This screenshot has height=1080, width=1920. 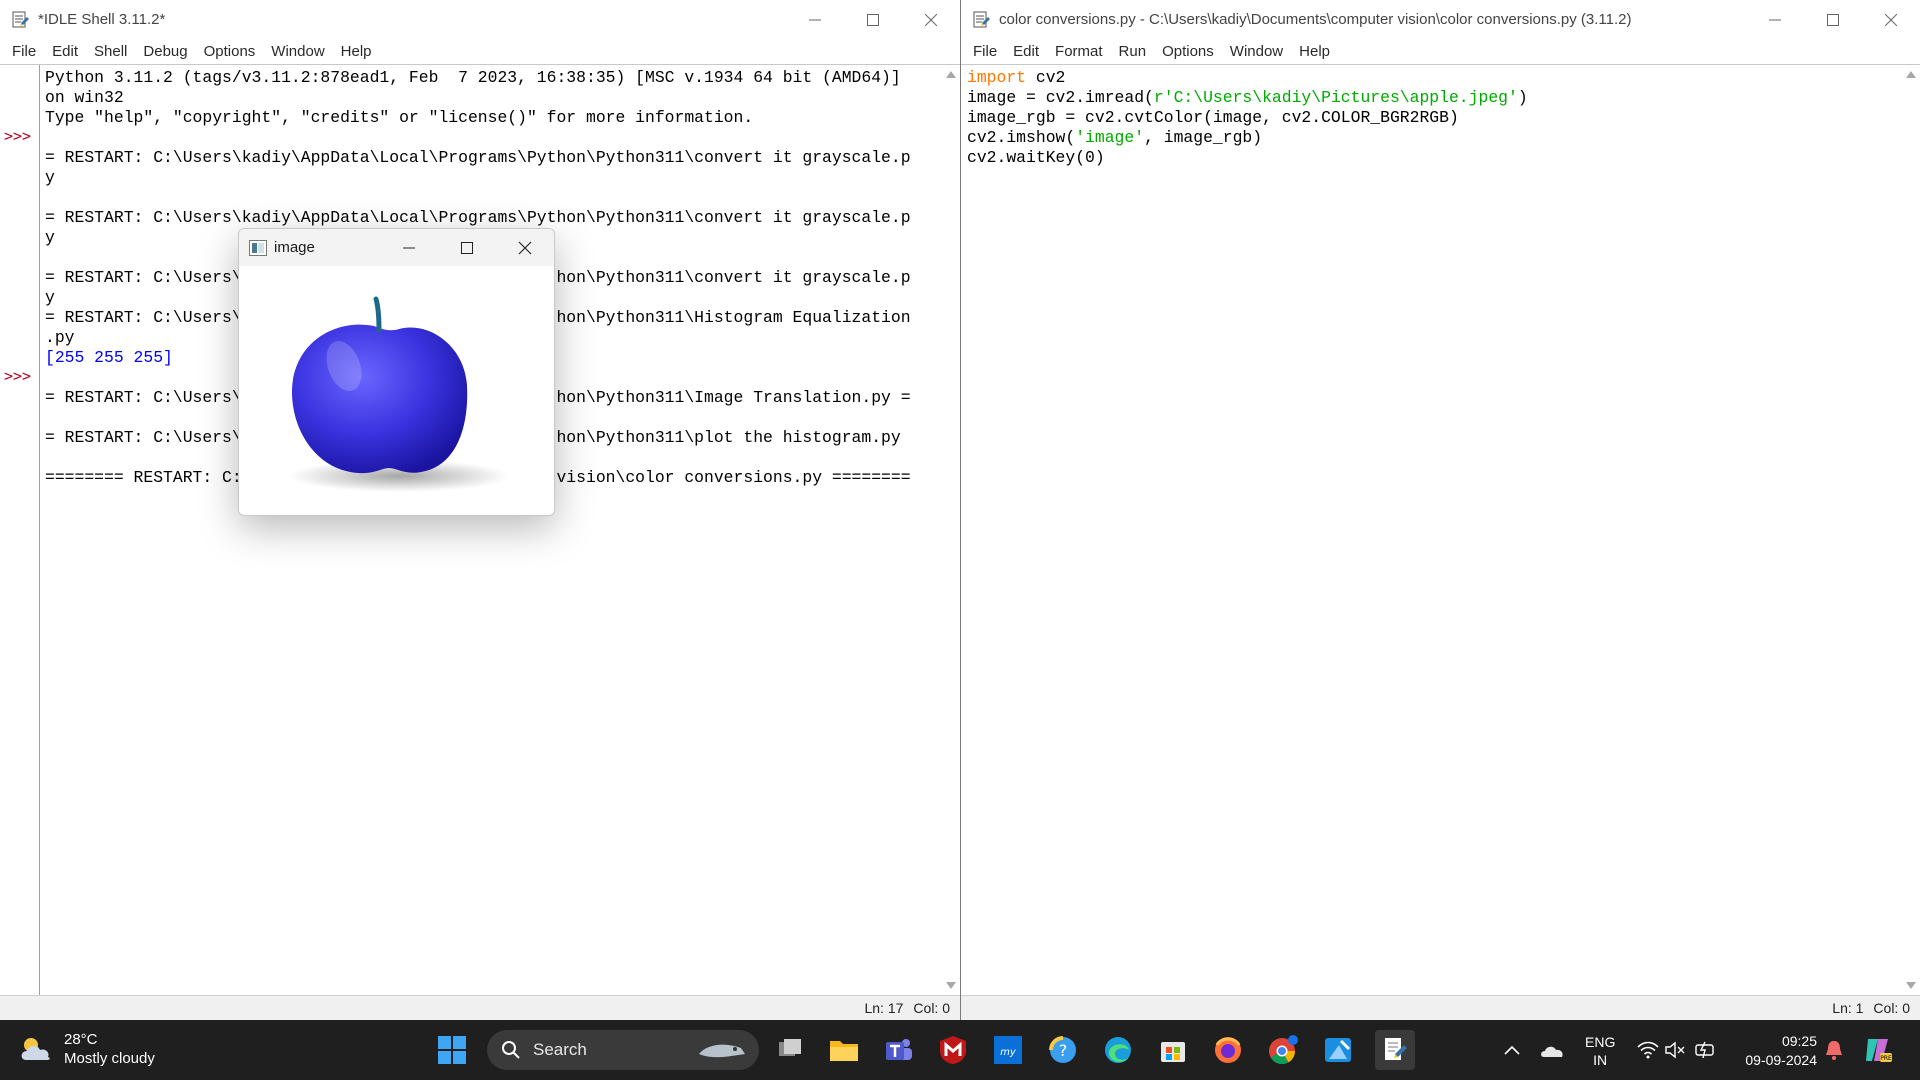 What do you see at coordinates (623, 1050) in the screenshot?
I see `taskbar-search: Search` at bounding box center [623, 1050].